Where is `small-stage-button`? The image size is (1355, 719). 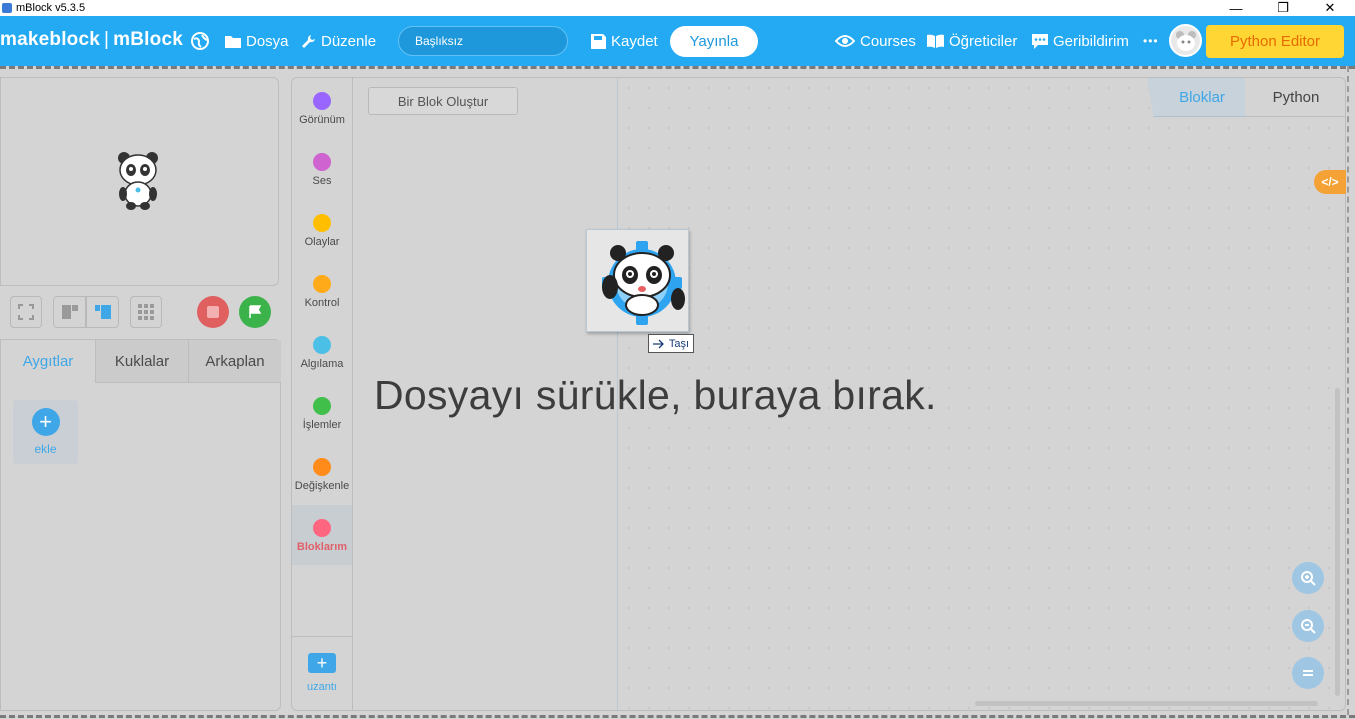
small-stage-button is located at coordinates (69, 312).